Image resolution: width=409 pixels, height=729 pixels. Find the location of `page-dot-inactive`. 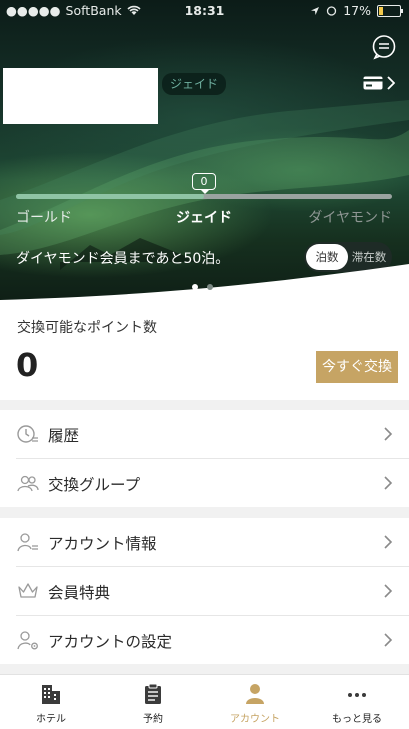

page-dot-inactive is located at coordinates (210, 287).